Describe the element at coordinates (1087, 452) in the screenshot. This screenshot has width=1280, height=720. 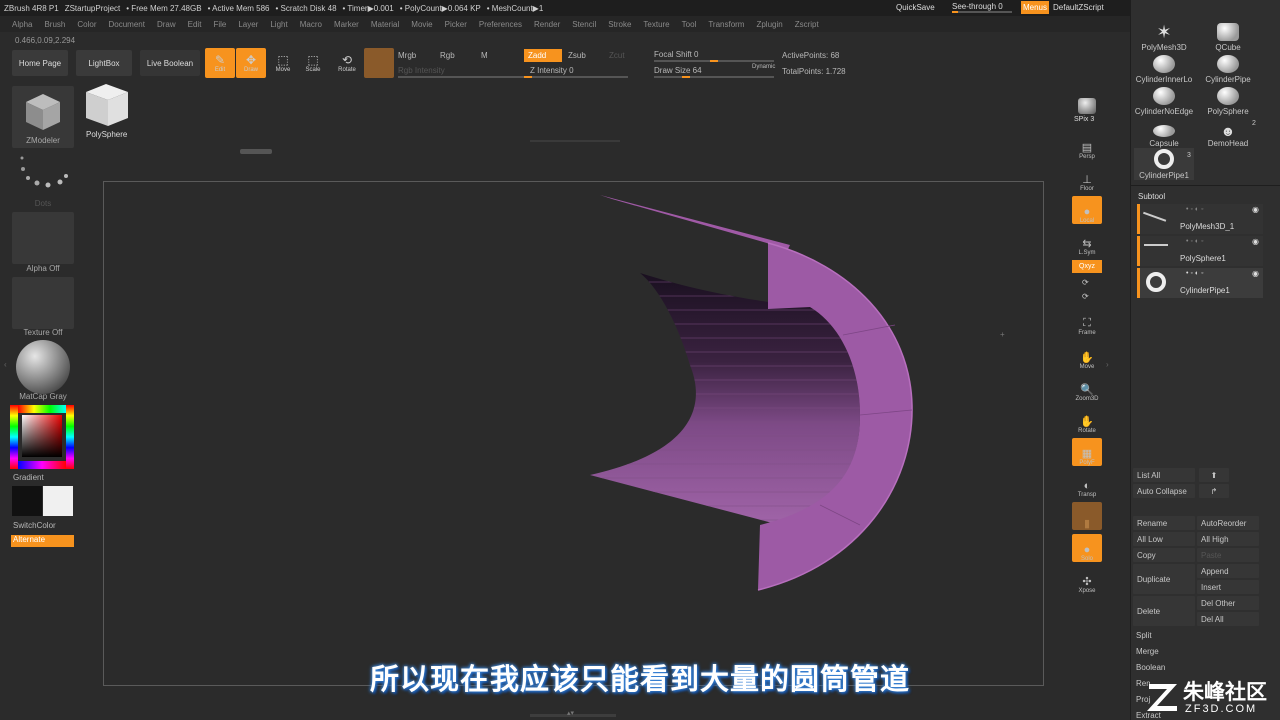
I see `polyf-button: ▦ PolyF` at that location.